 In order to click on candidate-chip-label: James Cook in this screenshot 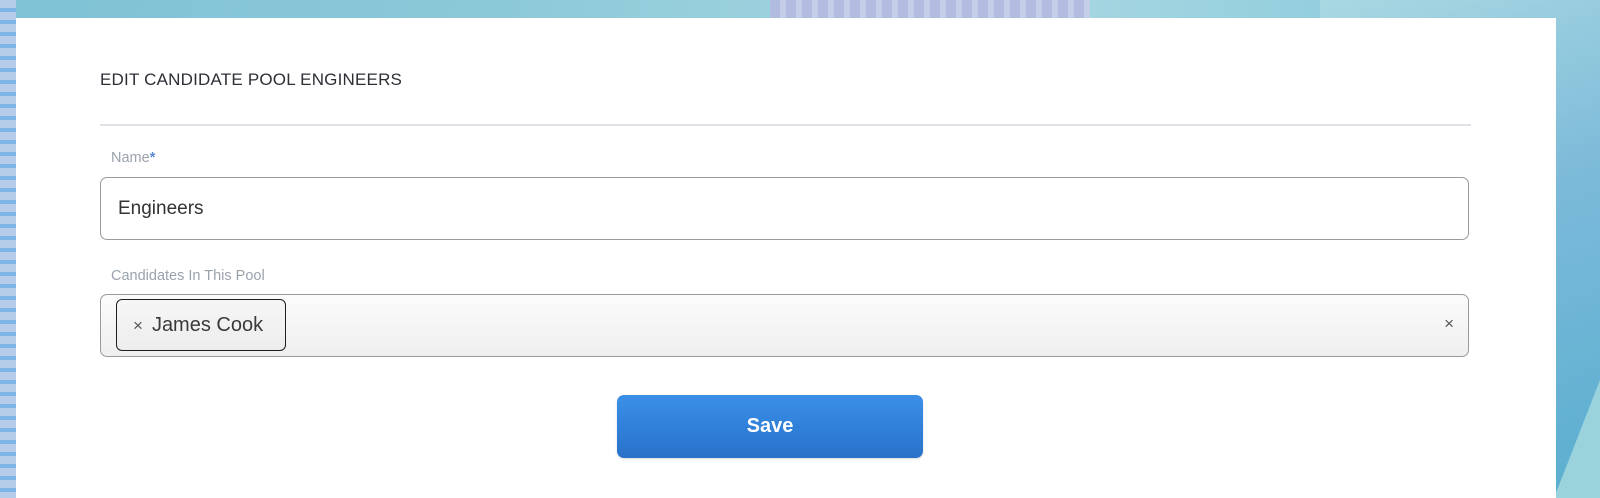, I will do `click(207, 324)`.